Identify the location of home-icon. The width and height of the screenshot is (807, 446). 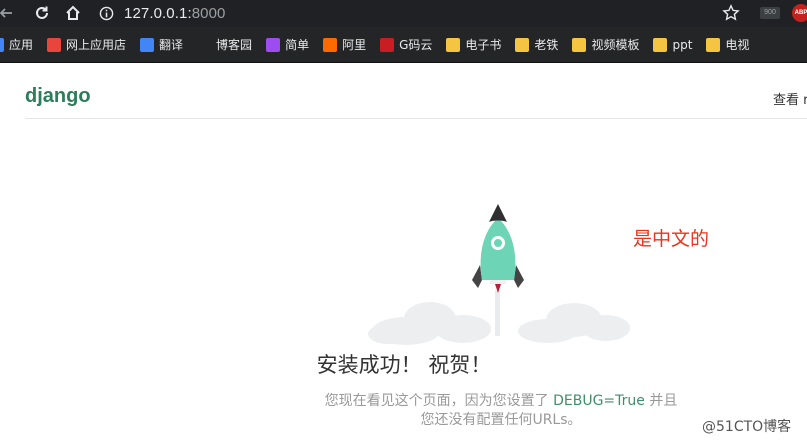
(73, 12).